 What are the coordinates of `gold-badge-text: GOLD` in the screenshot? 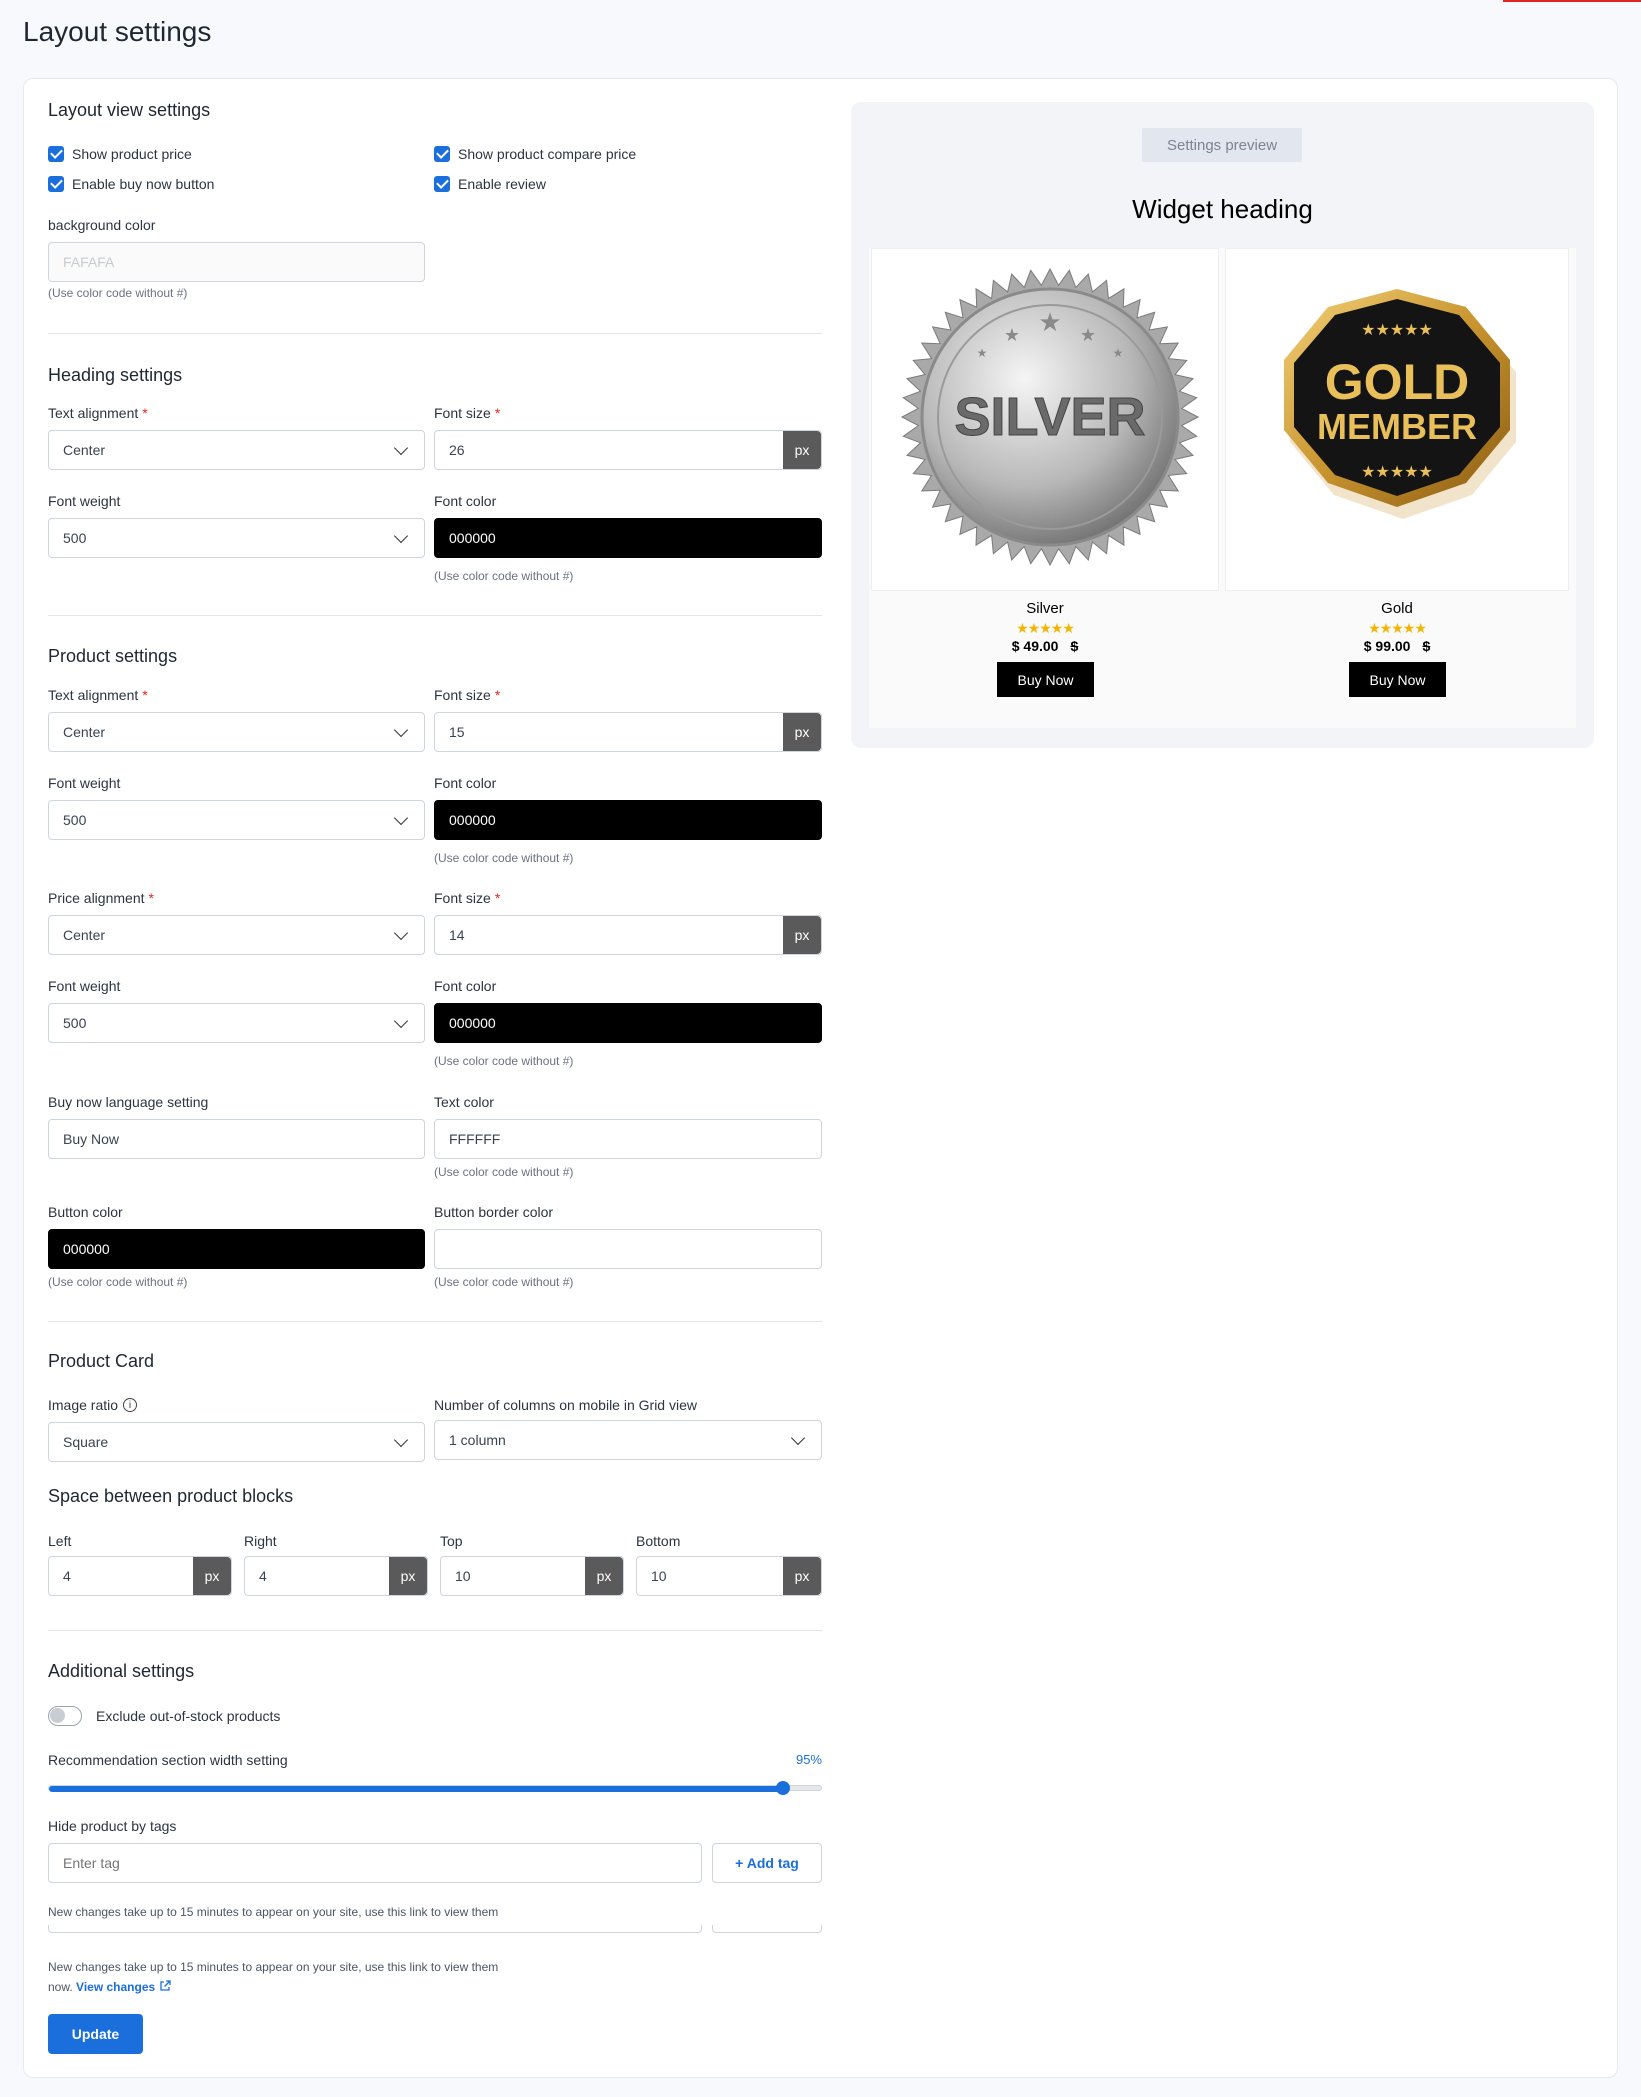 It's located at (1397, 382).